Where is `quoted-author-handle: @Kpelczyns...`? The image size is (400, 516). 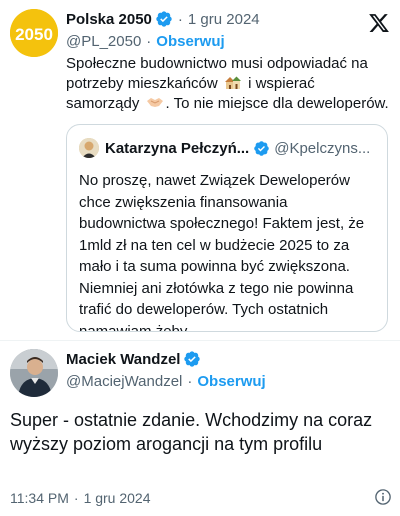
quoted-author-handle: @Kpelczyns... is located at coordinates (322, 148).